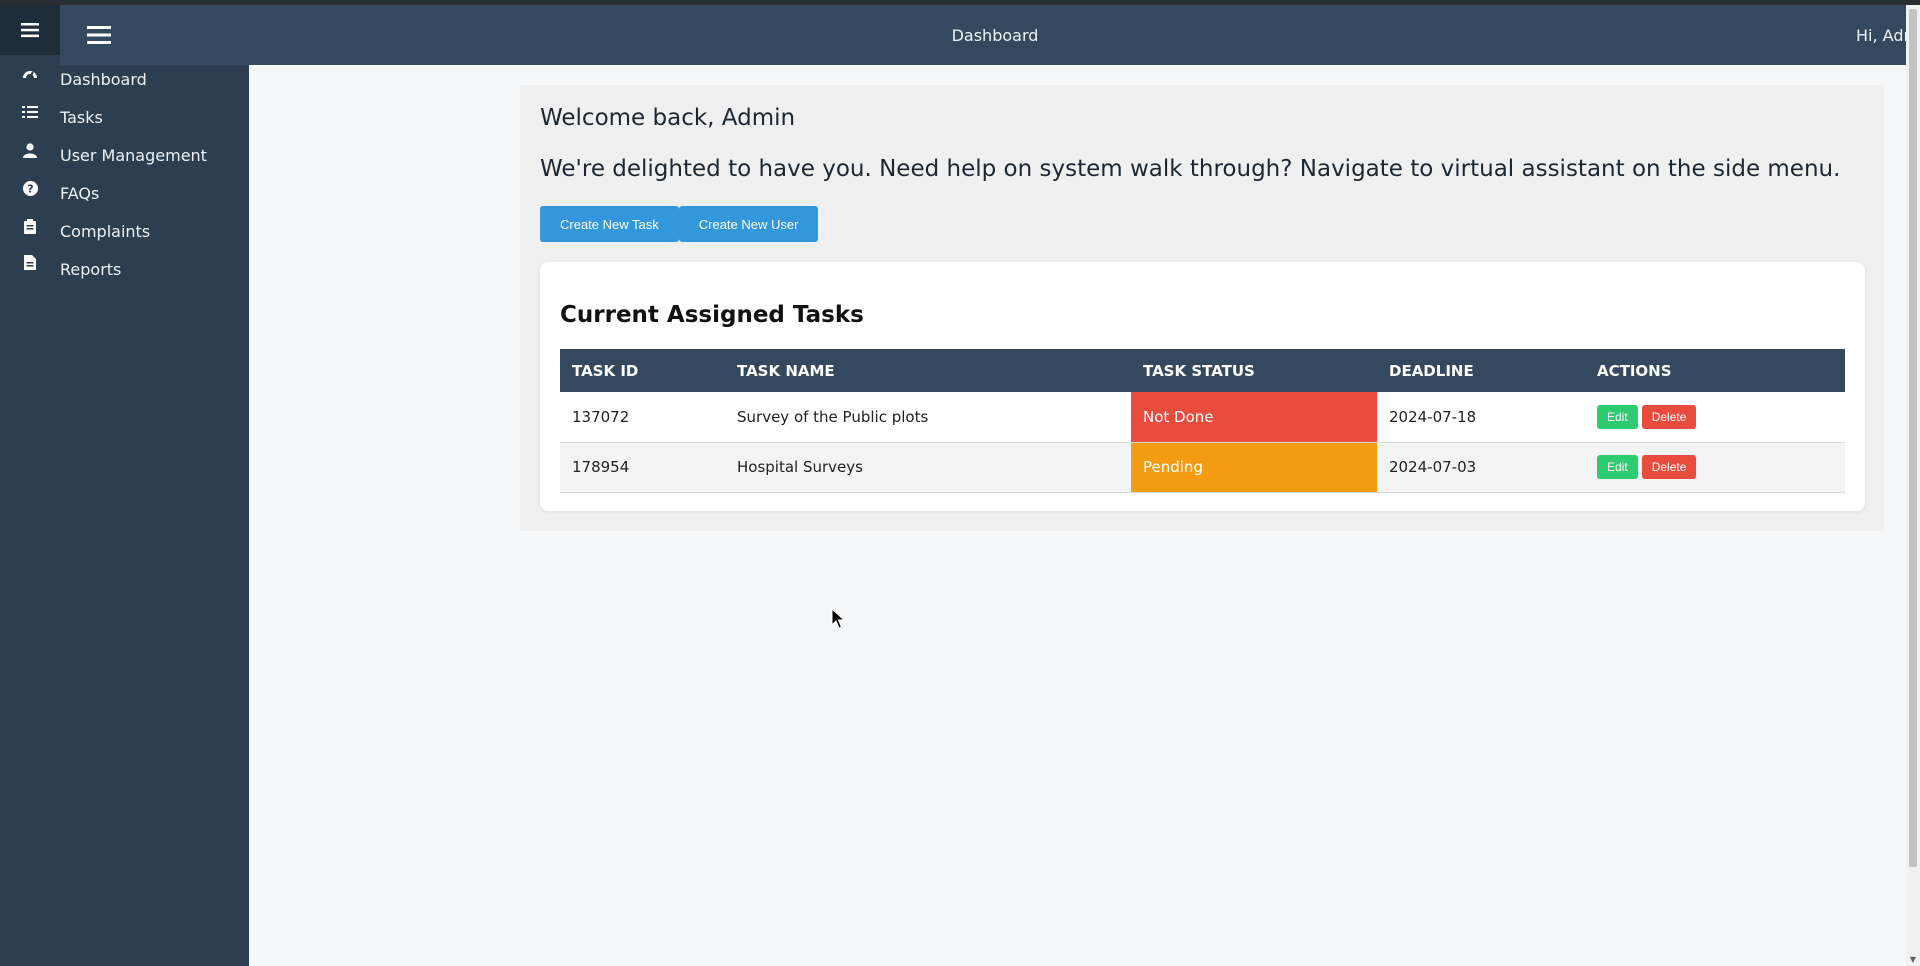 This screenshot has height=966, width=1920. I want to click on page-scrollbar: ▲ ▼, so click(1913, 485).